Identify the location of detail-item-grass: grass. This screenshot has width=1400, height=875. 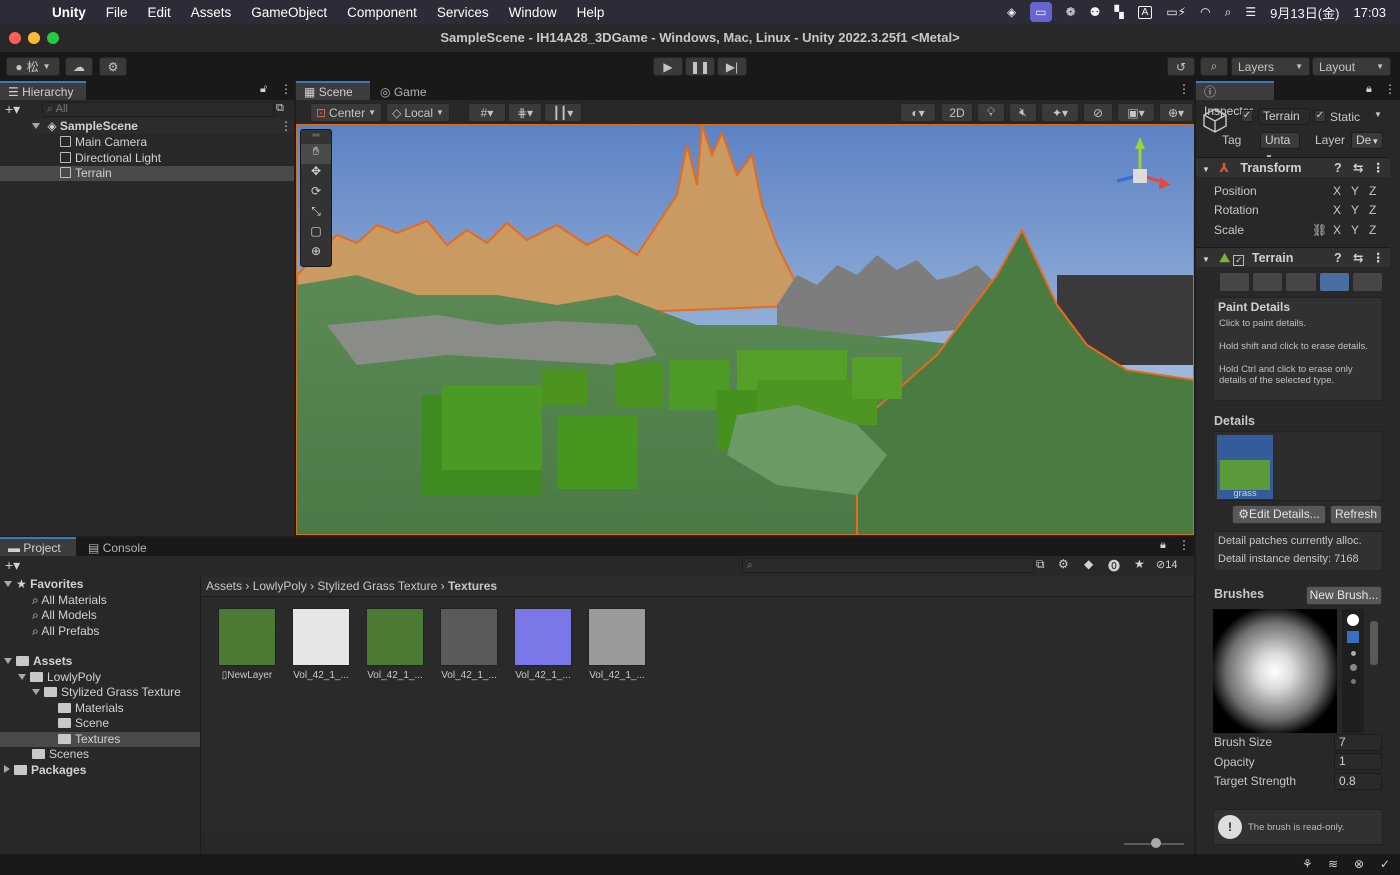
(1245, 467).